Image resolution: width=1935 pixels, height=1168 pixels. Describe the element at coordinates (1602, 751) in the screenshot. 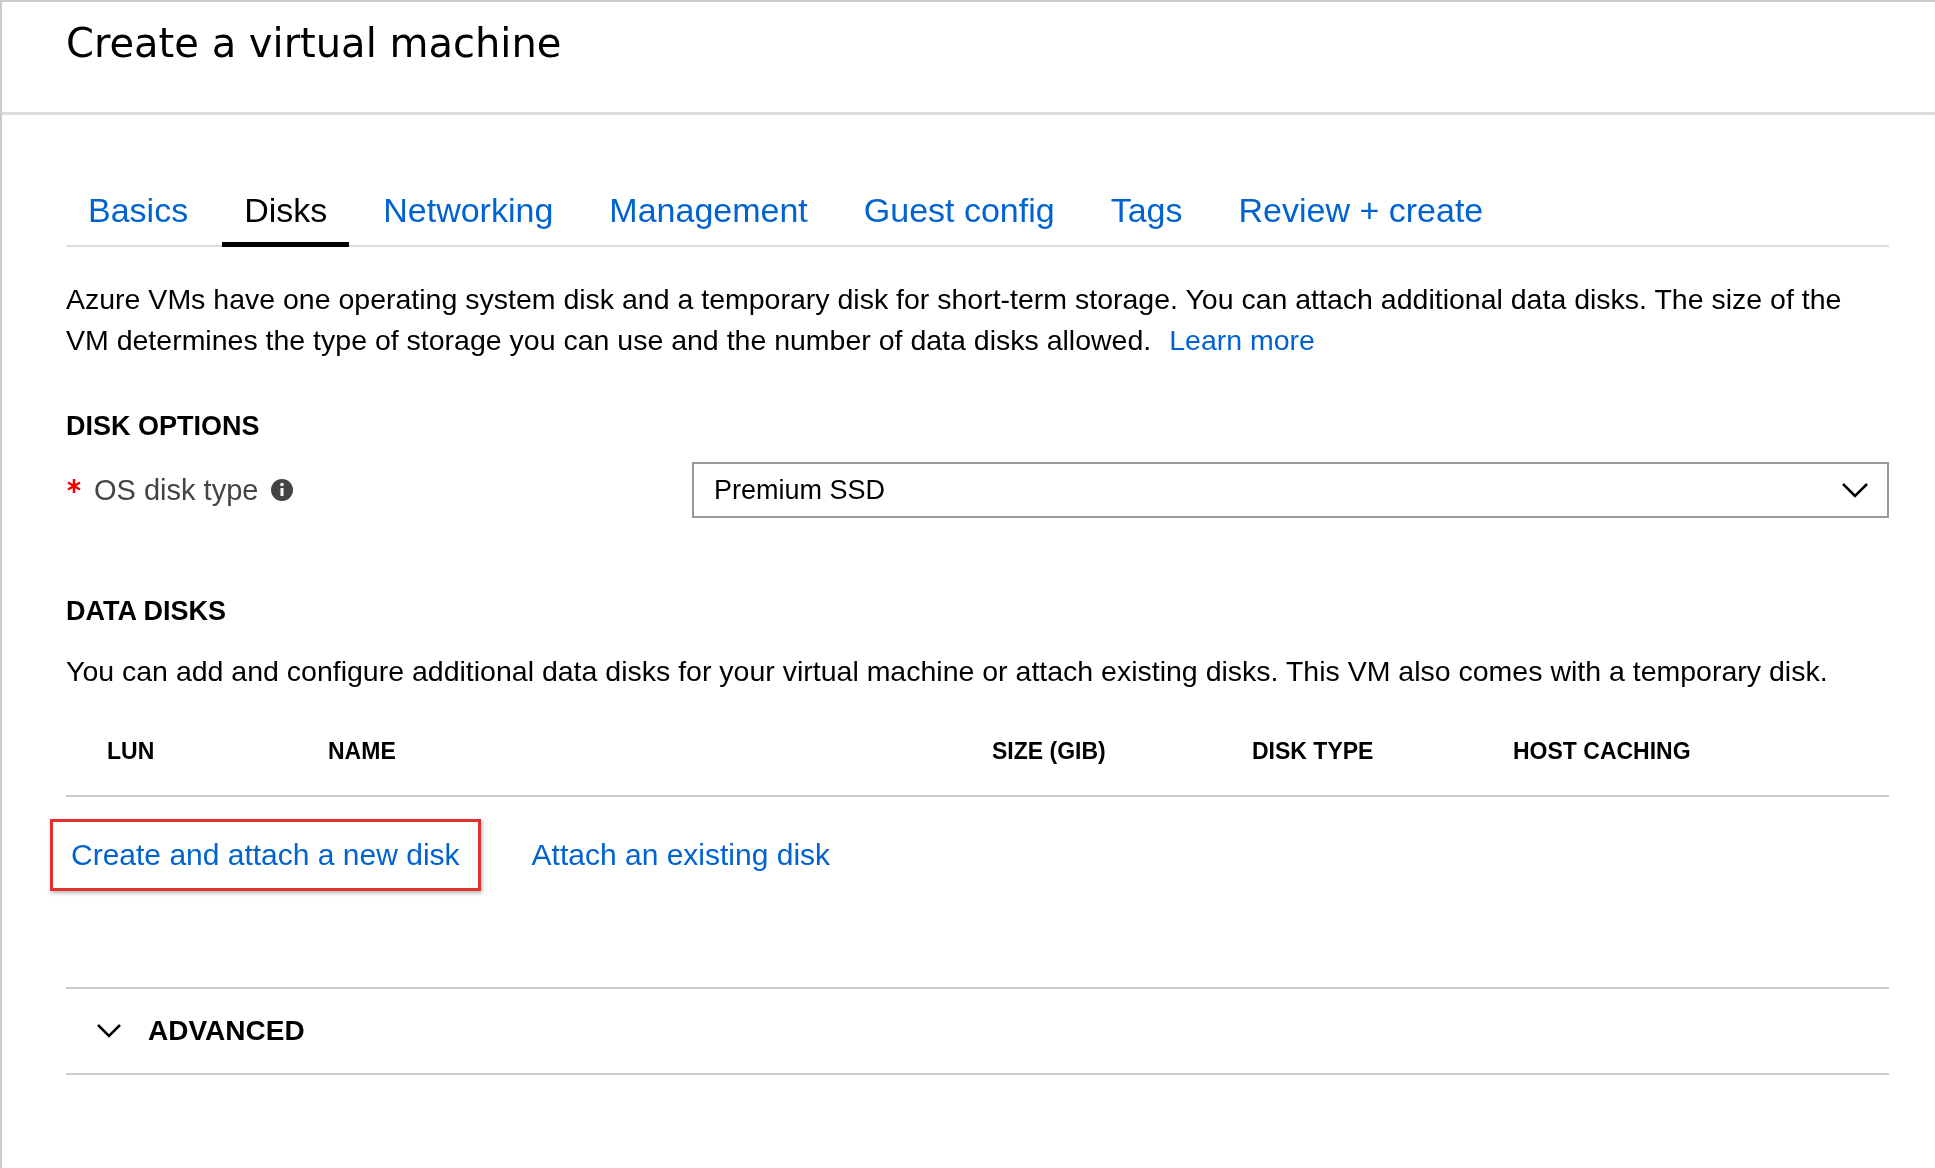

I see `column-header: HOST CACHING` at that location.